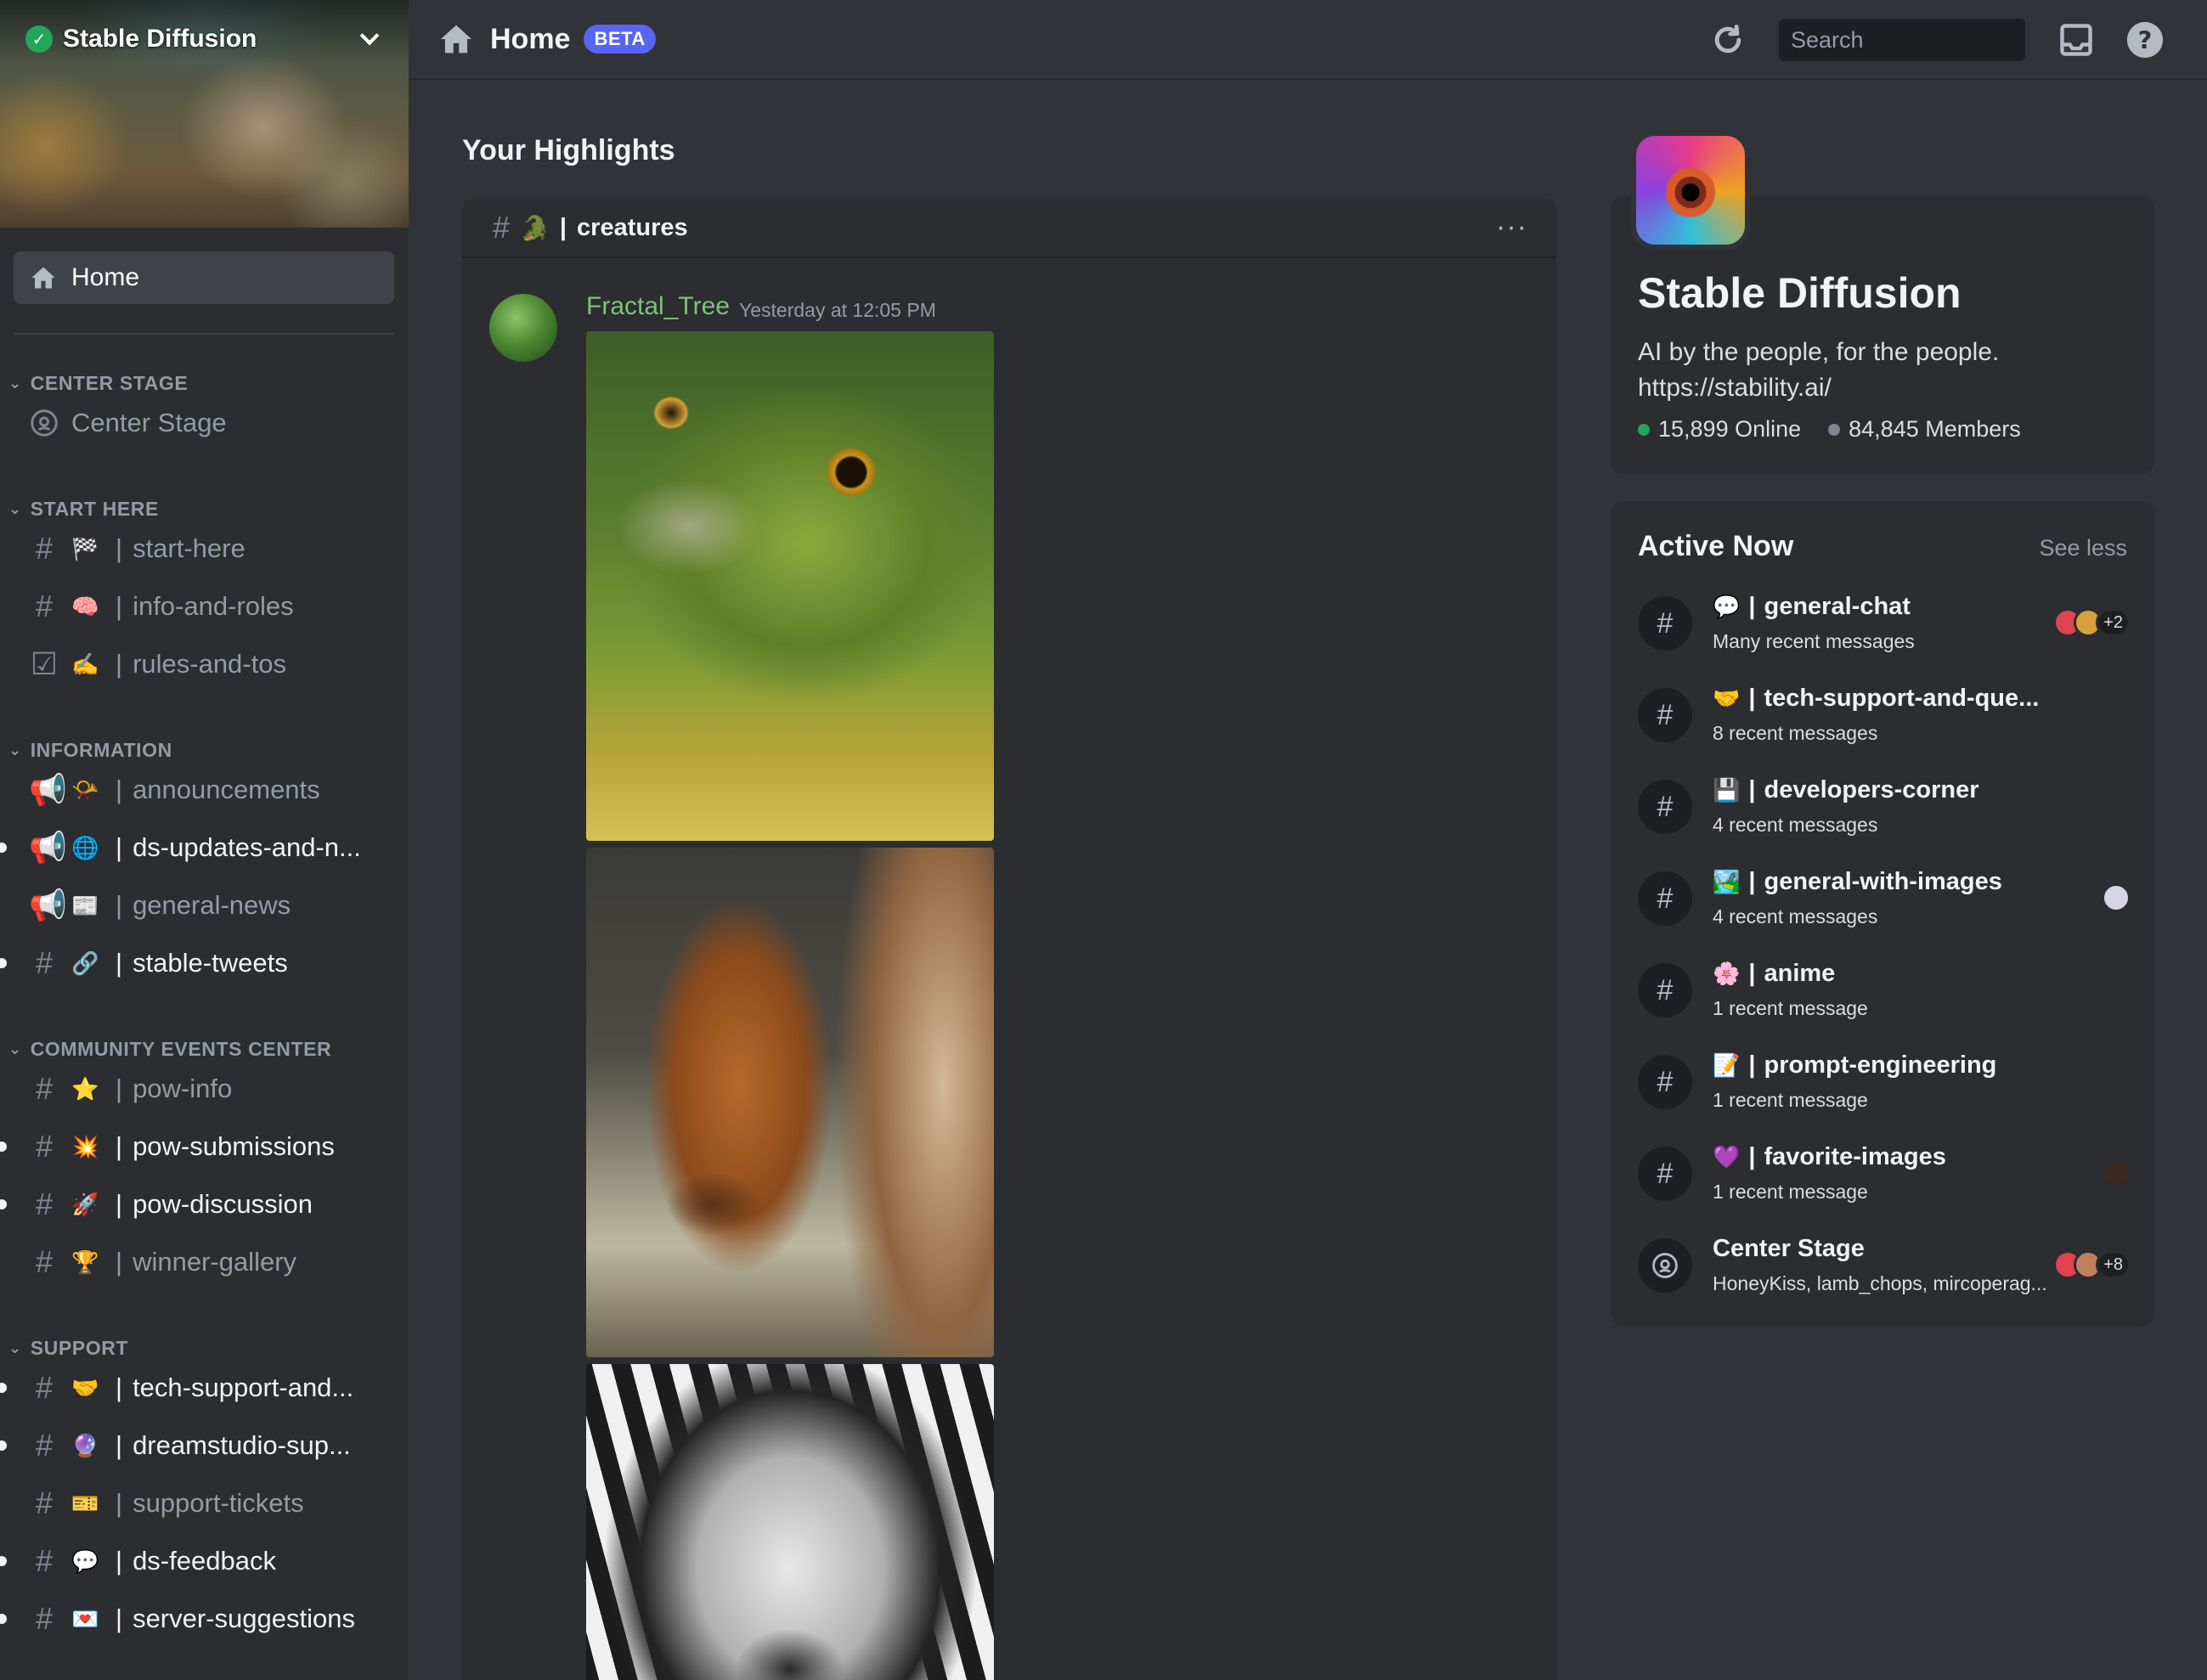 The width and height of the screenshot is (2207, 1680). Describe the element at coordinates (1829, 1157) in the screenshot. I see `active-channel-name: 💜 | favorite-images` at that location.